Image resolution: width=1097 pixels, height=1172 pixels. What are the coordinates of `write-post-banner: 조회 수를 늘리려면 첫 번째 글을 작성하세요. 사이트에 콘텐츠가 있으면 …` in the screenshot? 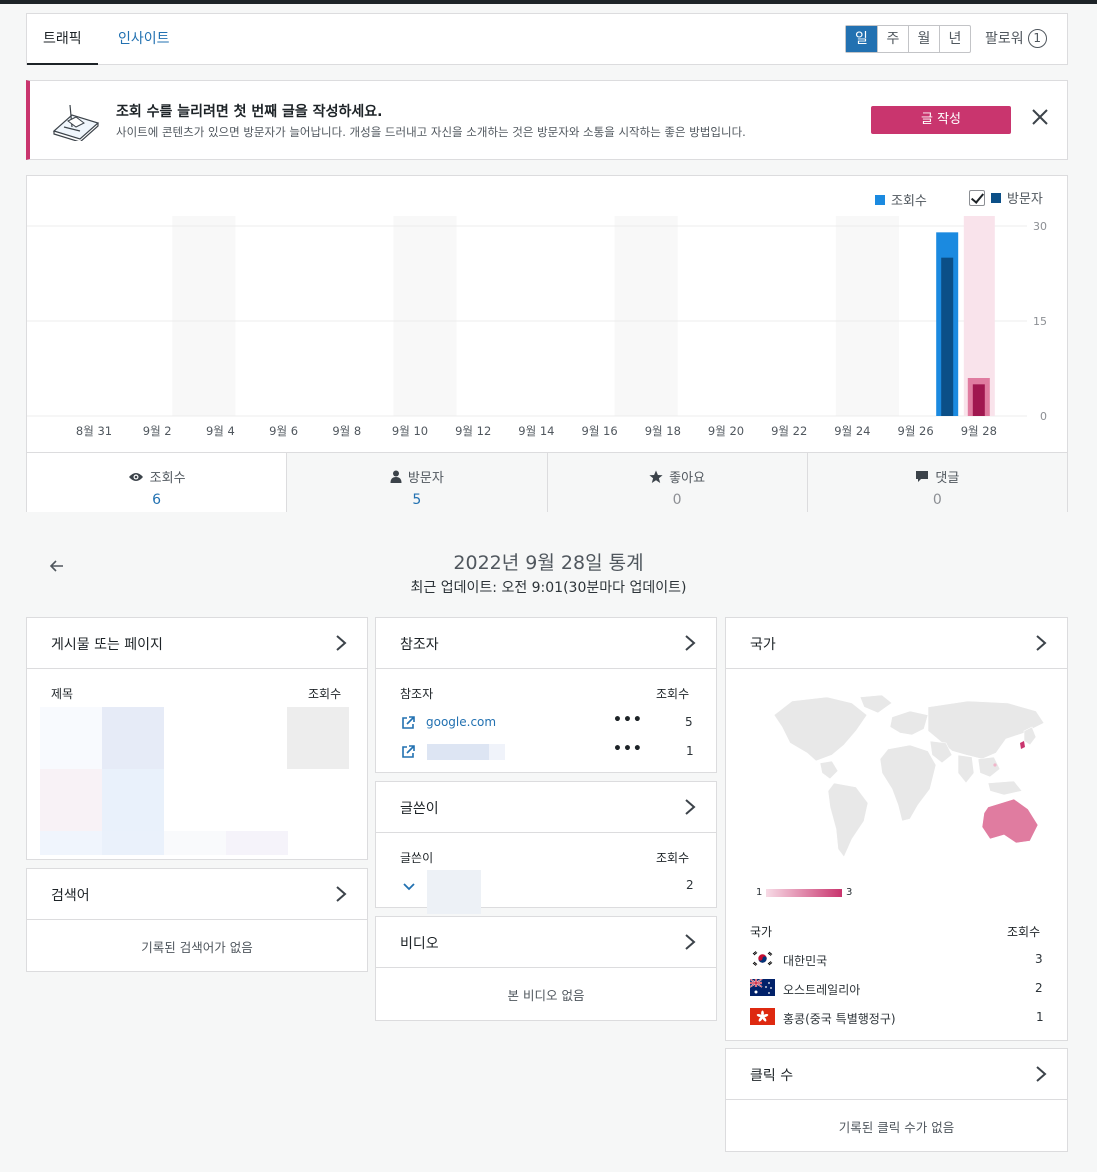 It's located at (547, 120).